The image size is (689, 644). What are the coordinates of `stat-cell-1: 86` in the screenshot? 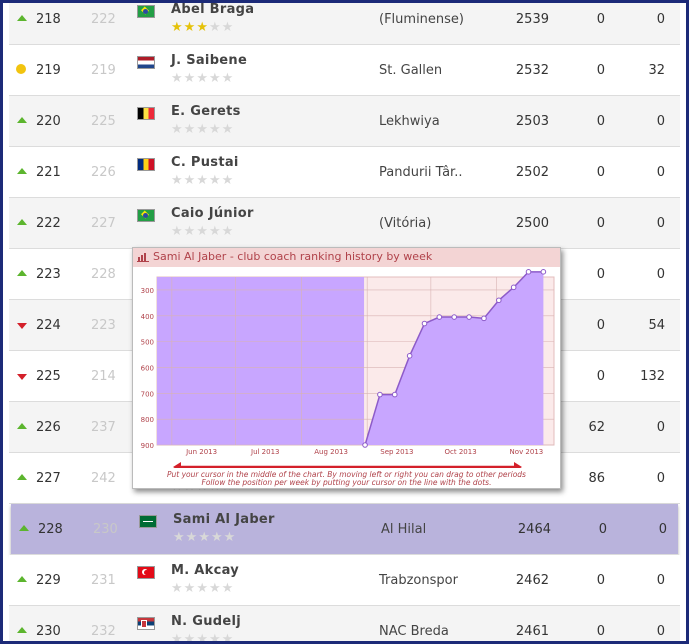 It's located at (596, 478).